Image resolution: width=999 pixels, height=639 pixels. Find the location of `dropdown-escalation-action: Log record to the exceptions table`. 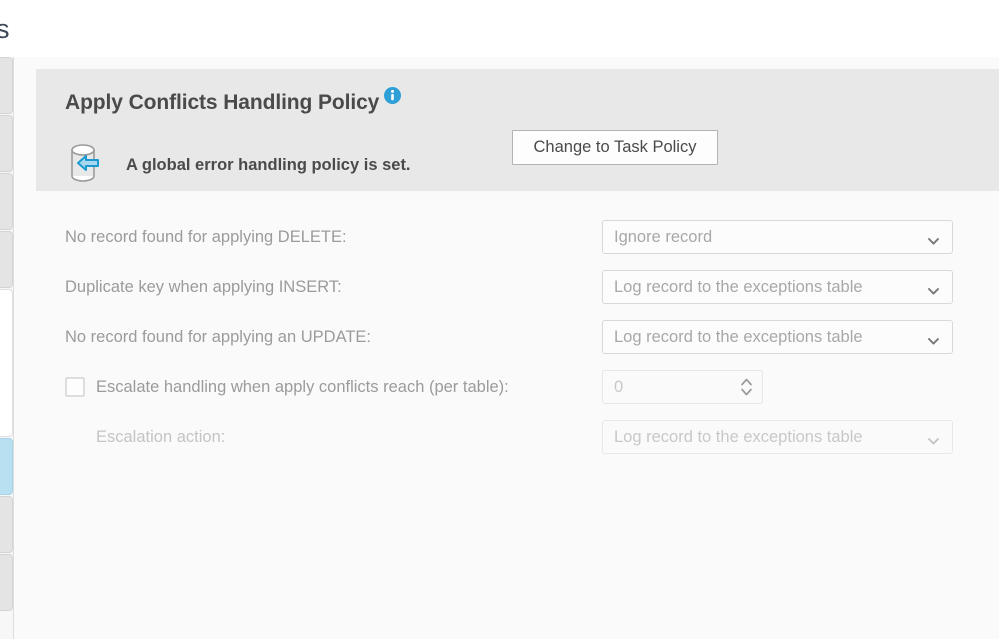

dropdown-escalation-action: Log record to the exceptions table is located at coordinates (777, 437).